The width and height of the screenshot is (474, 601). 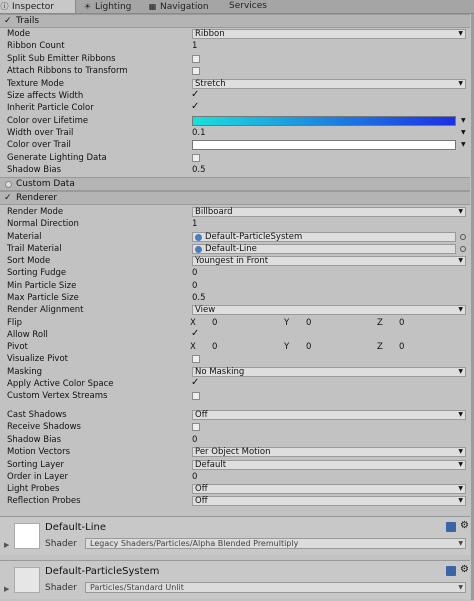 I want to click on tab-navigation: ▦ Navigation, so click(x=185, y=6).